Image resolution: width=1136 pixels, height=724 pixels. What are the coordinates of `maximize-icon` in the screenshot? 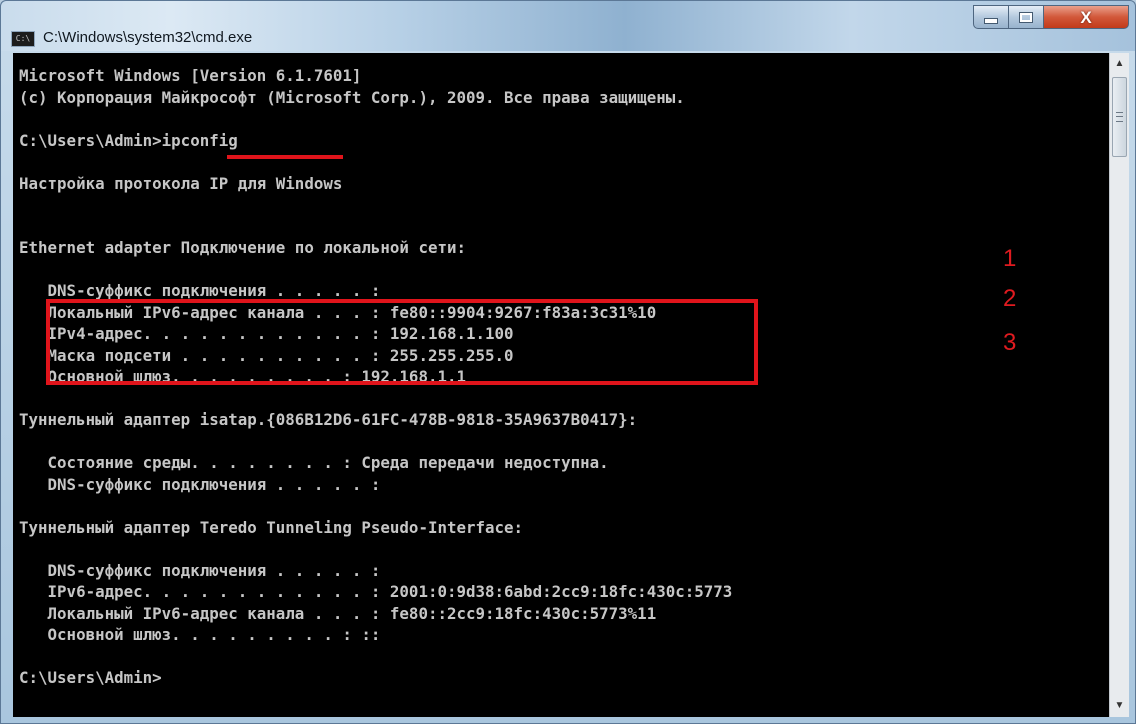 It's located at (1026, 17).